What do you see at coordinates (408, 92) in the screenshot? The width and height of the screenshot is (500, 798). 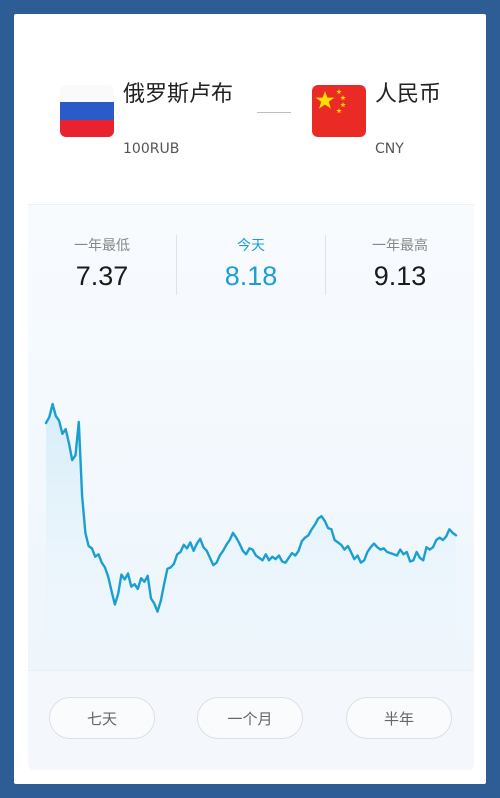 I see `to-currency-name: 人民币` at bounding box center [408, 92].